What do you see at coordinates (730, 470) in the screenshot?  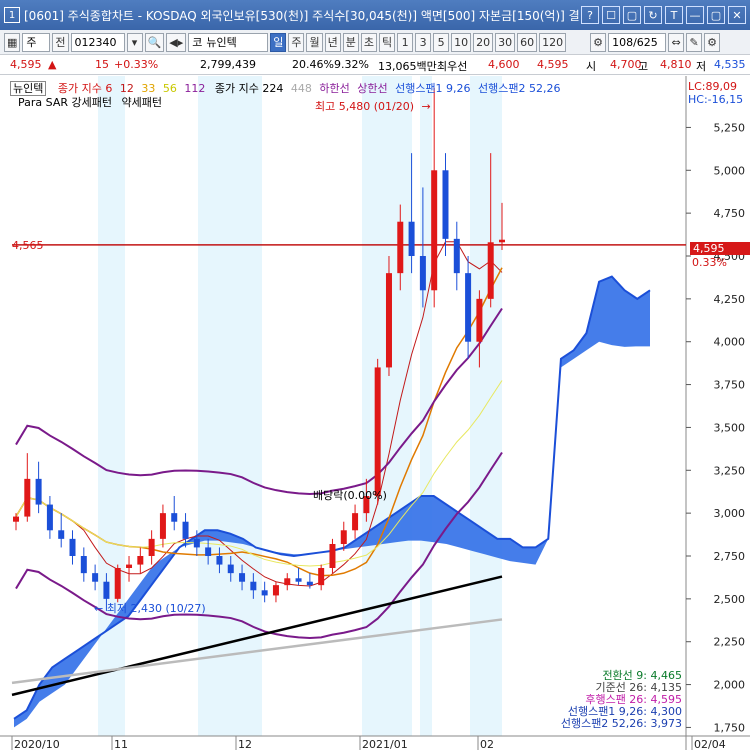 I see `y-tick-label: 3,250` at bounding box center [730, 470].